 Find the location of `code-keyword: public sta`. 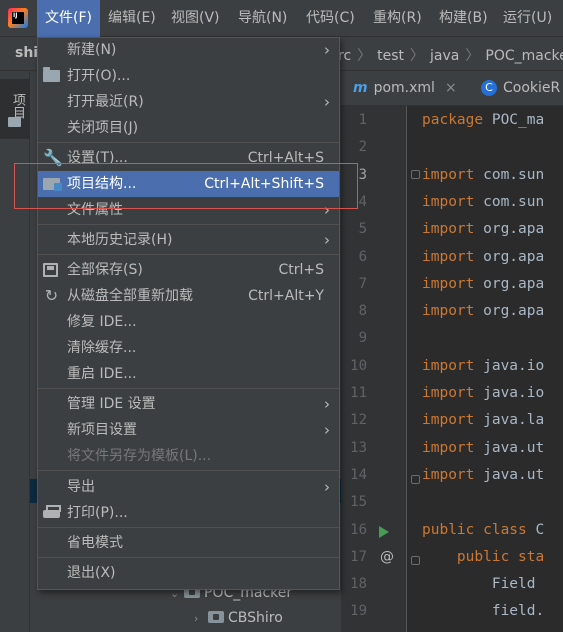

code-keyword: public sta is located at coordinates (483, 557).